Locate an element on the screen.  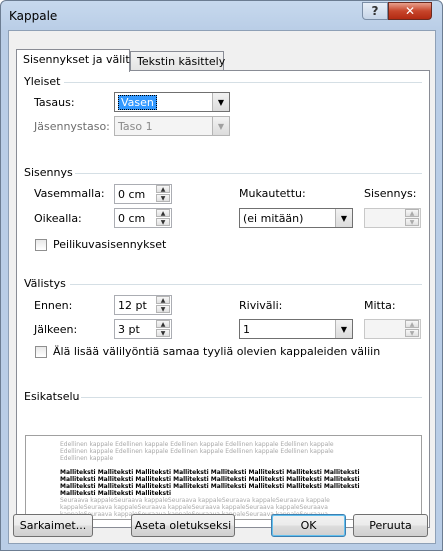
outline-level-label: Jäsennystaso: is located at coordinates (72, 126).